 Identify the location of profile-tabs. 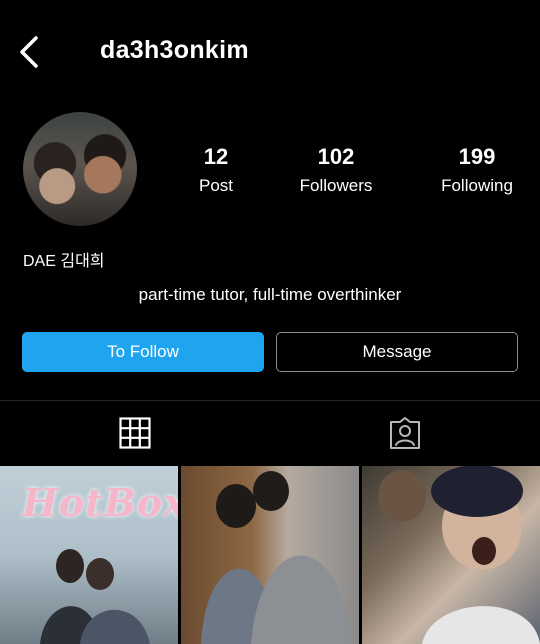
(270, 432).